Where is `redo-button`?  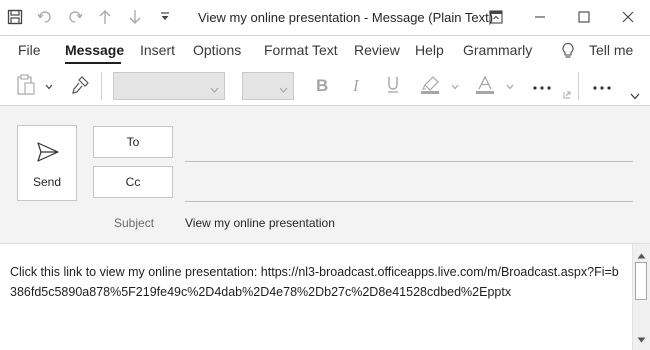
redo-button is located at coordinates (75, 18).